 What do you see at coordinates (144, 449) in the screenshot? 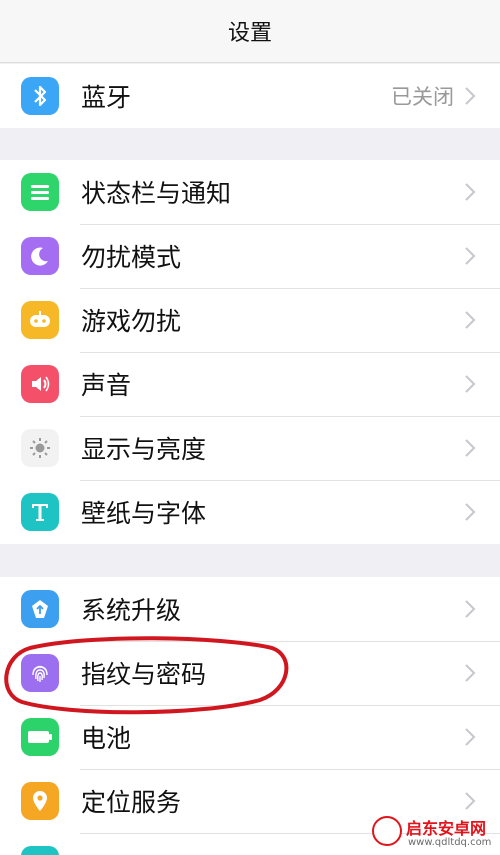
I see `settings-item-label: 显示与亮度` at bounding box center [144, 449].